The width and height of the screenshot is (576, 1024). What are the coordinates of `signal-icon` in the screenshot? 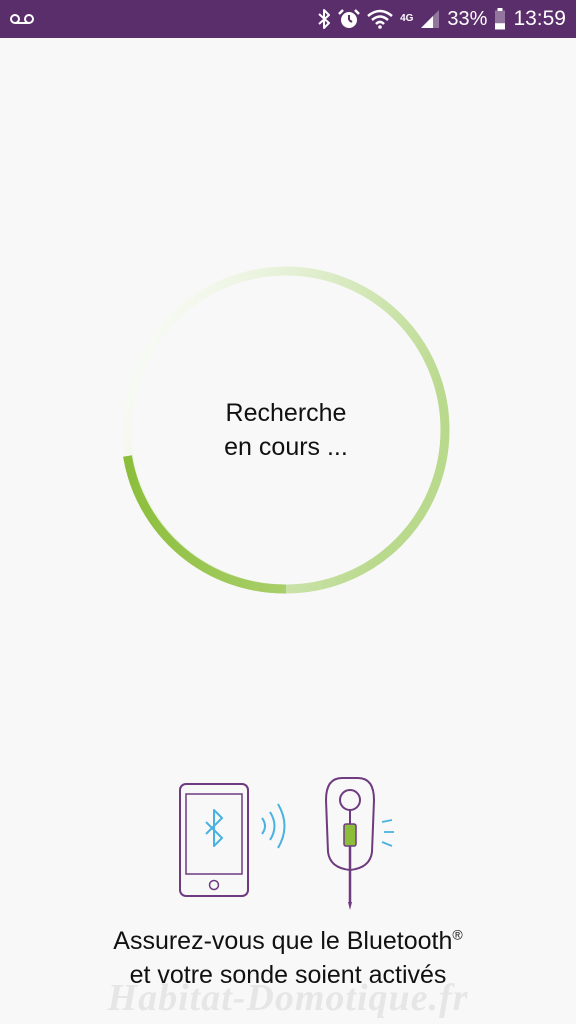 It's located at (430, 19).